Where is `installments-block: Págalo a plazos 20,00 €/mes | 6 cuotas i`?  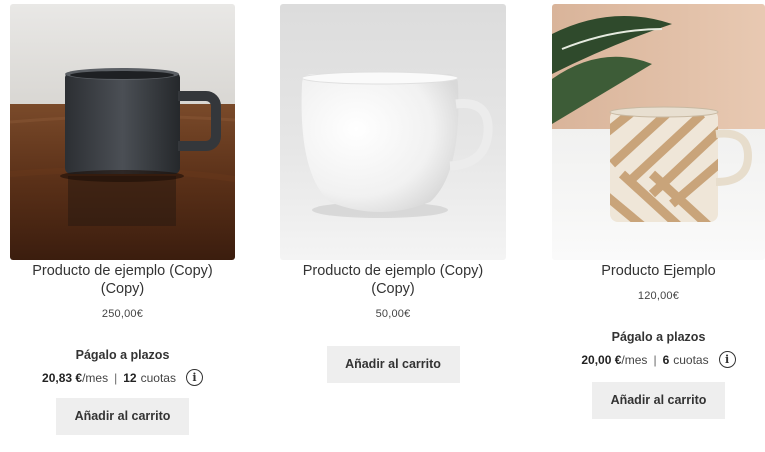
installments-block: Págalo a plazos 20,00 €/mes | 6 cuotas i is located at coordinates (658, 349).